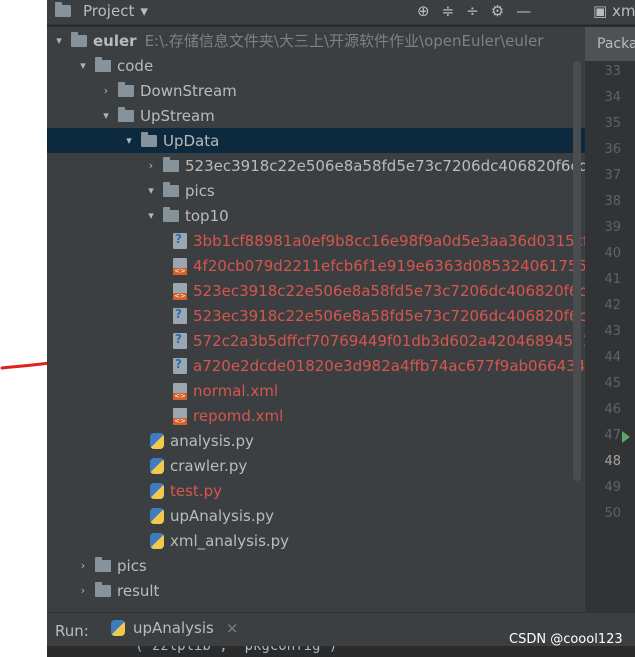 The image size is (635, 657). What do you see at coordinates (612, 175) in the screenshot?
I see `line-number: 37` at bounding box center [612, 175].